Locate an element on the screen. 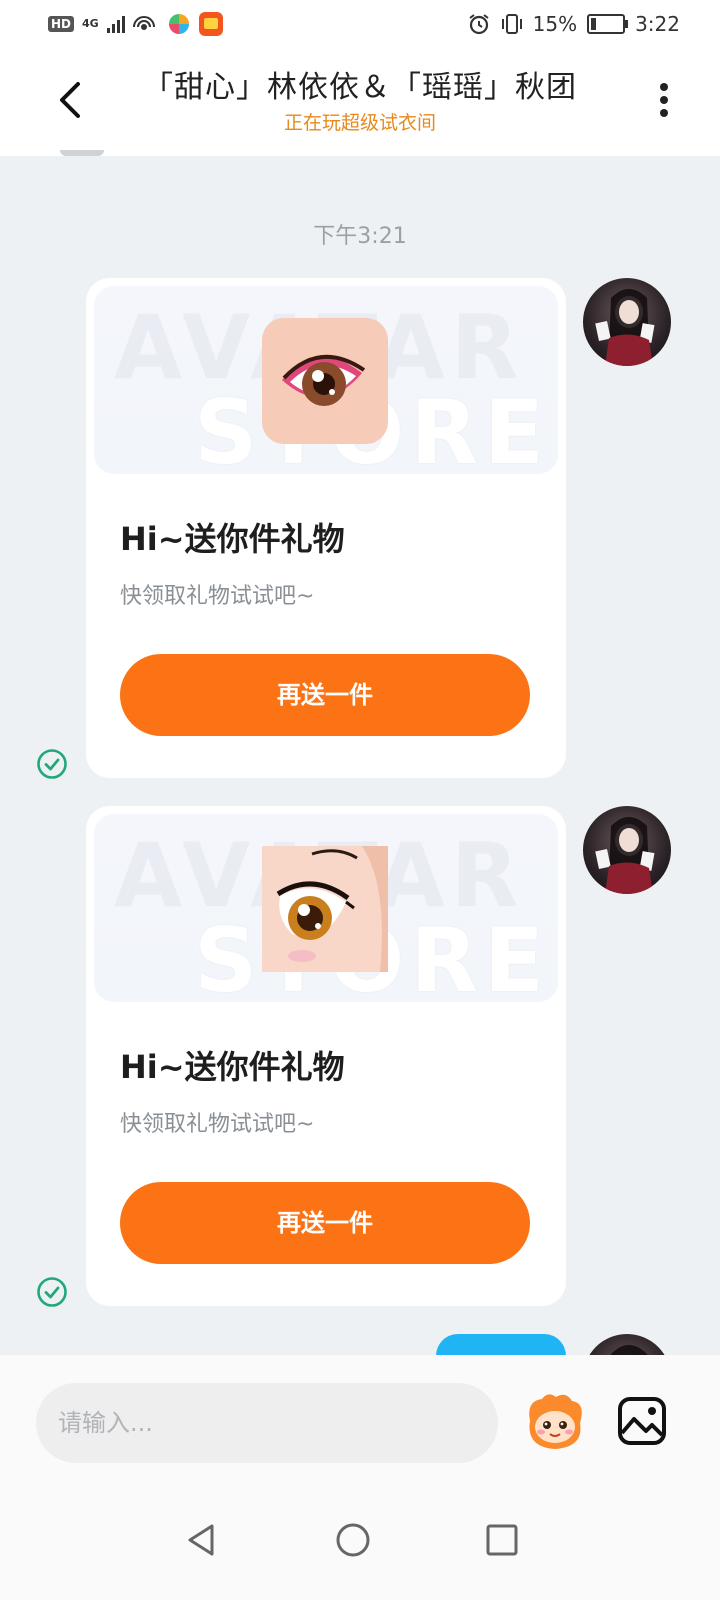 The image size is (720, 1600). battery-icon is located at coordinates (608, 24).